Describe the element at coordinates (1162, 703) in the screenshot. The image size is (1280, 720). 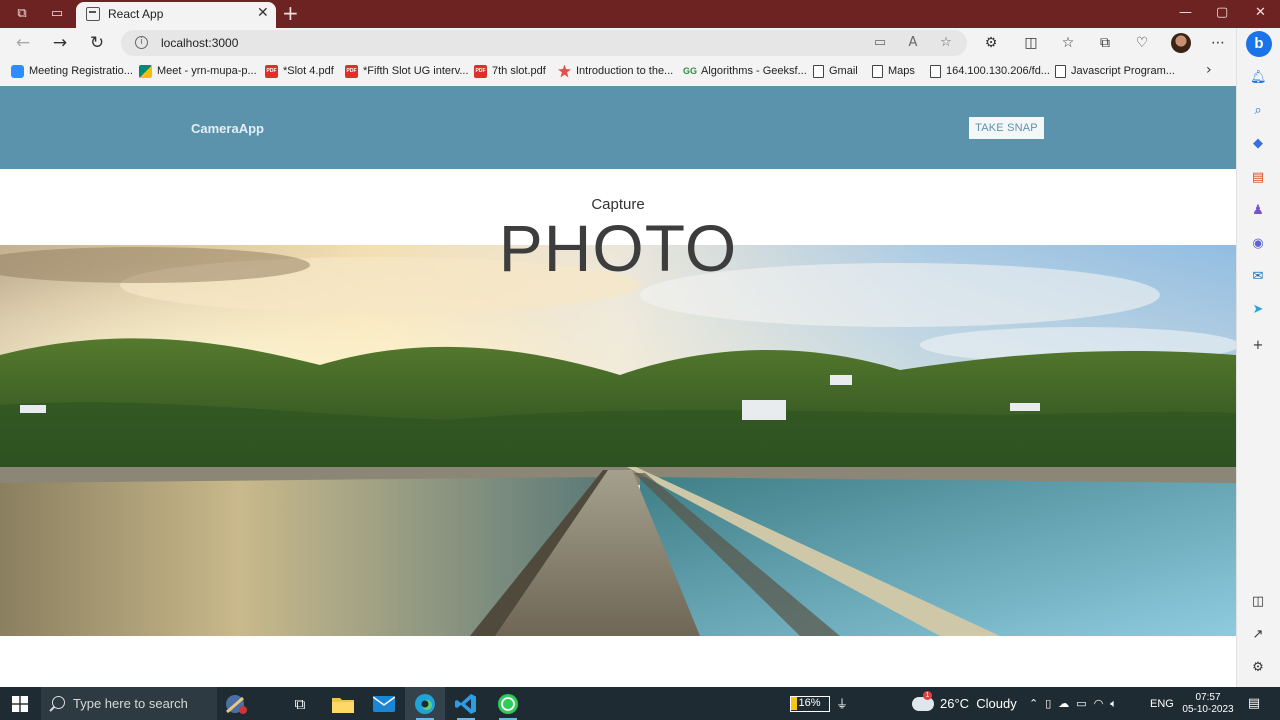
I see `language-indicator: ENG` at that location.